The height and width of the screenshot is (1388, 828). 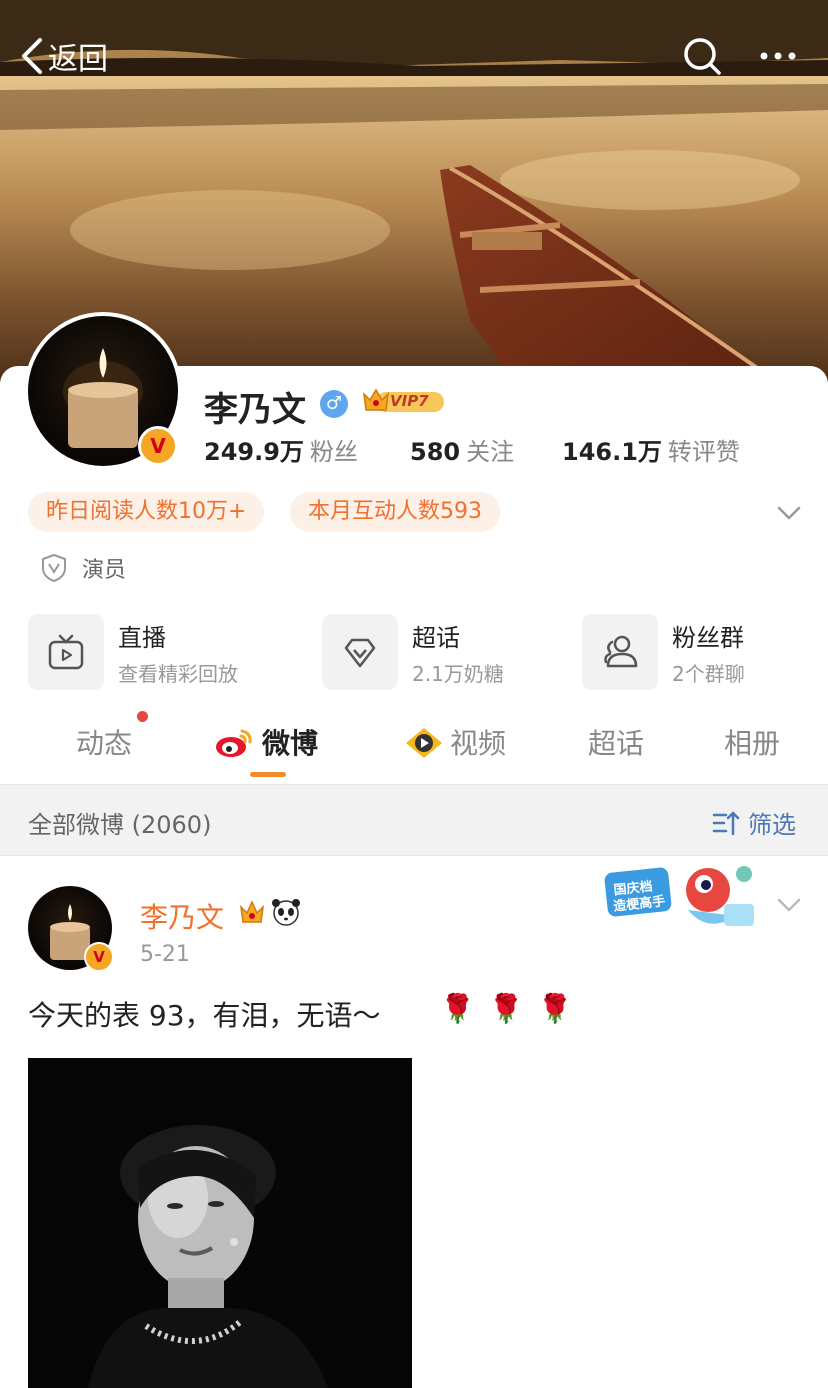 I want to click on shield-v-icon, so click(x=54, y=568).